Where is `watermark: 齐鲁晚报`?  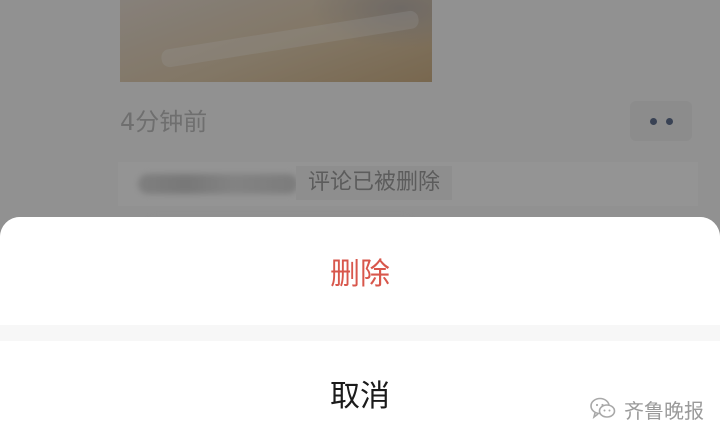
watermark: 齐鲁晚报 is located at coordinates (647, 409).